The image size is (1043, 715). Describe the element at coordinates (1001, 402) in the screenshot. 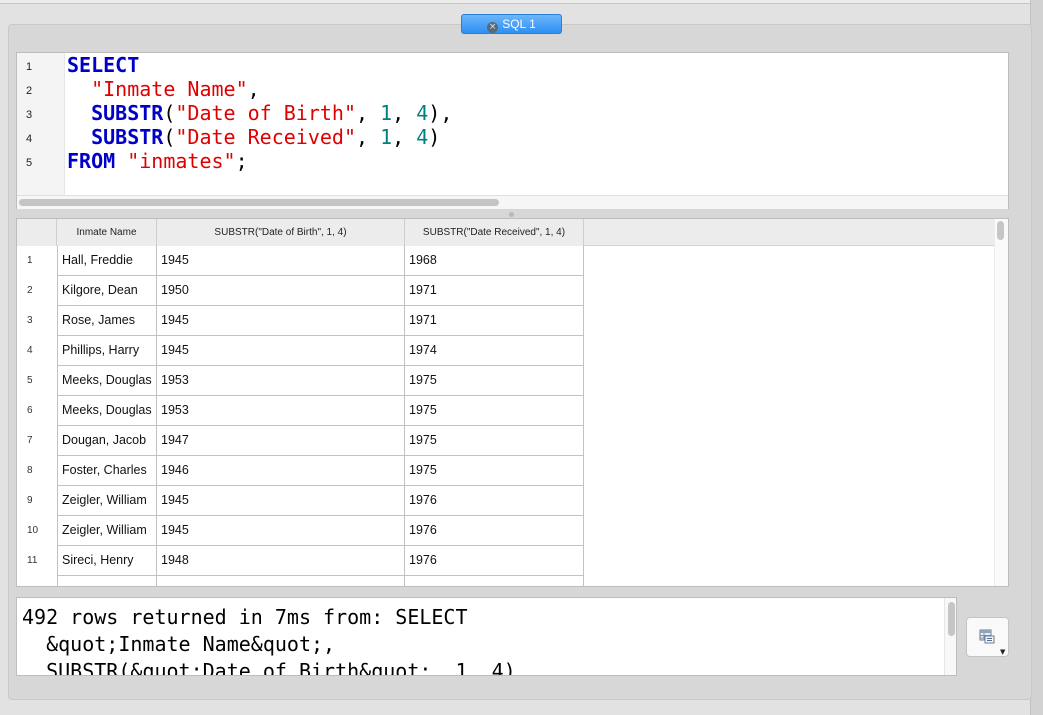

I see `grid-vertical-scrollbar` at that location.